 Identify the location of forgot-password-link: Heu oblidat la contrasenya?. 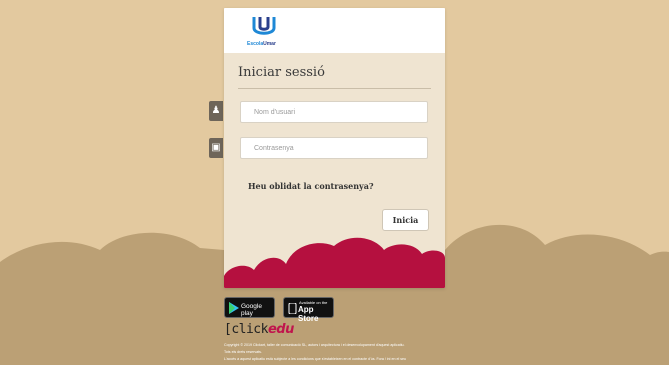
(311, 186).